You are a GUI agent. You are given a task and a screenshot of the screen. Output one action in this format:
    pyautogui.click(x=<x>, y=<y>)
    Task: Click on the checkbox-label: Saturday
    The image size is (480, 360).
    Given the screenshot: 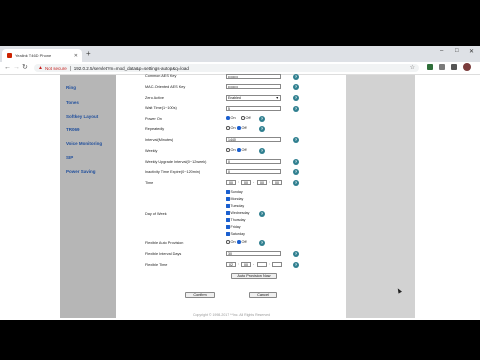 What is the action you would take?
    pyautogui.click(x=237, y=234)
    